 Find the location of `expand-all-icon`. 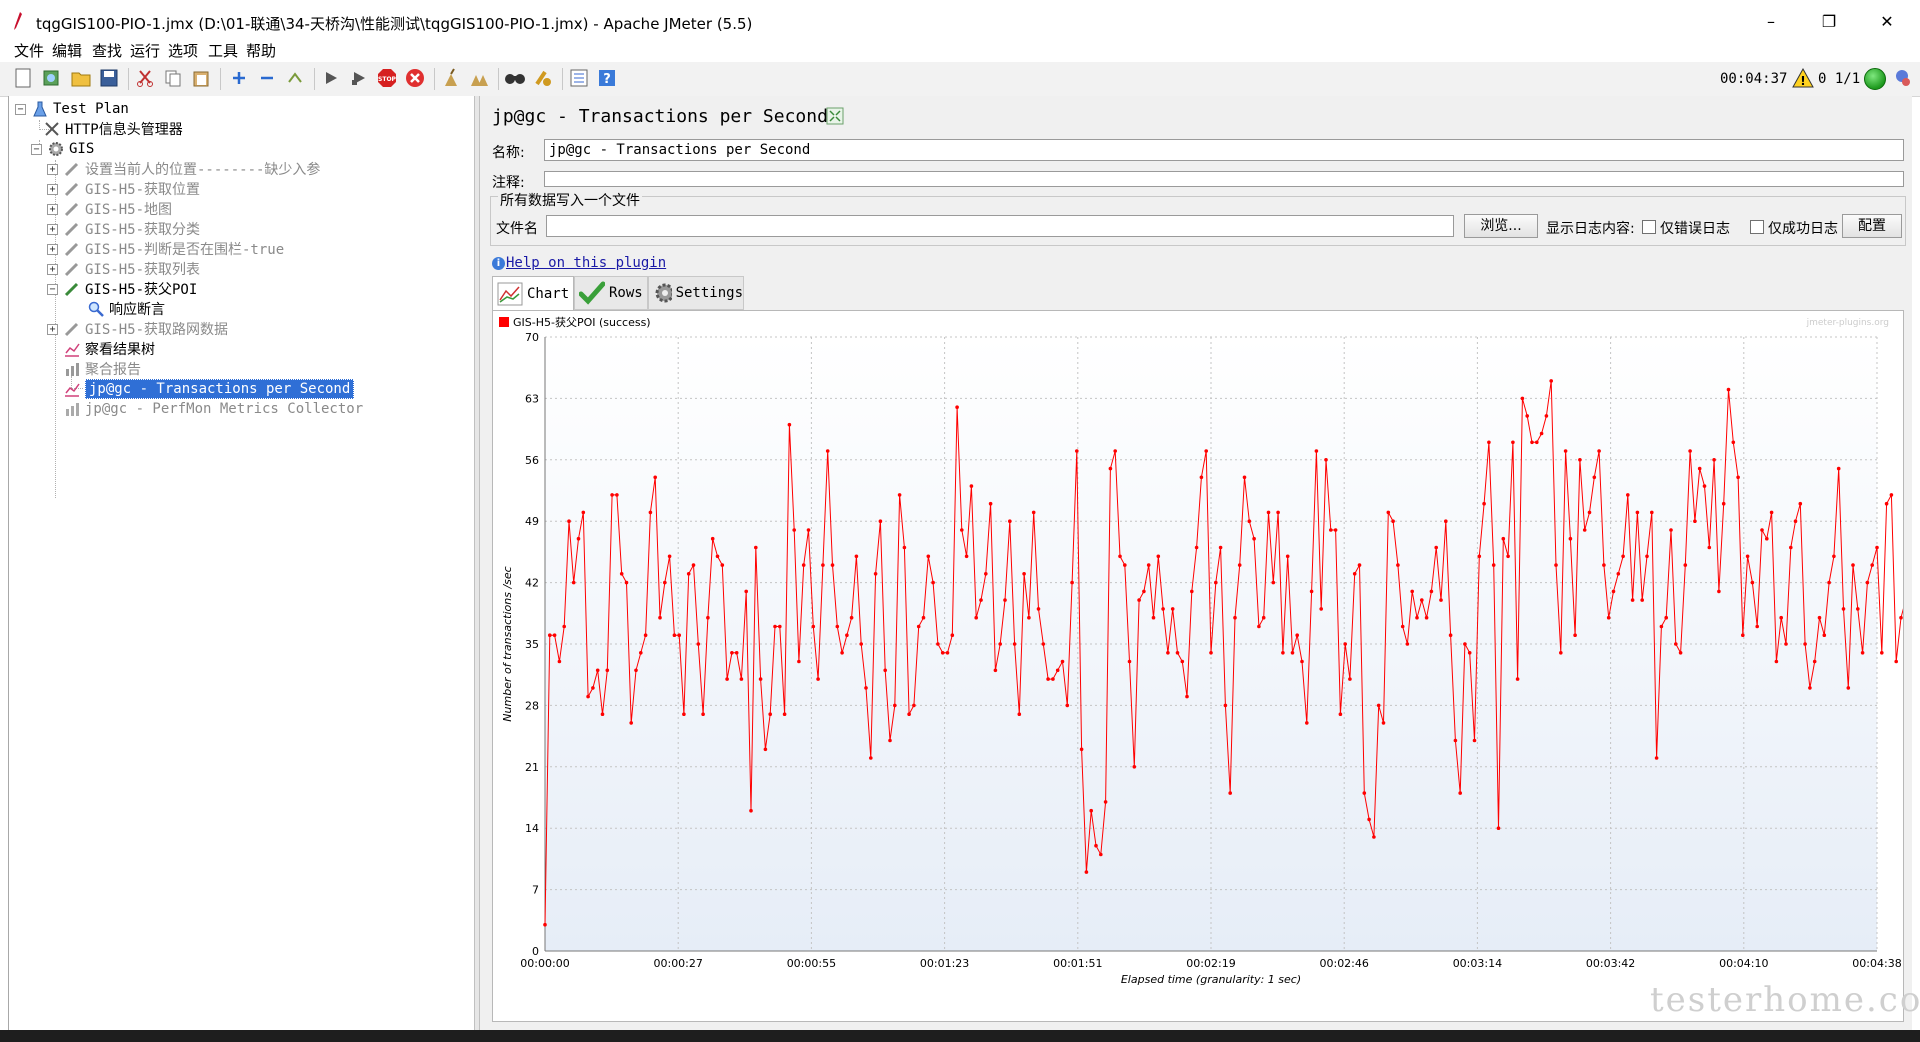

expand-all-icon is located at coordinates (239, 78).